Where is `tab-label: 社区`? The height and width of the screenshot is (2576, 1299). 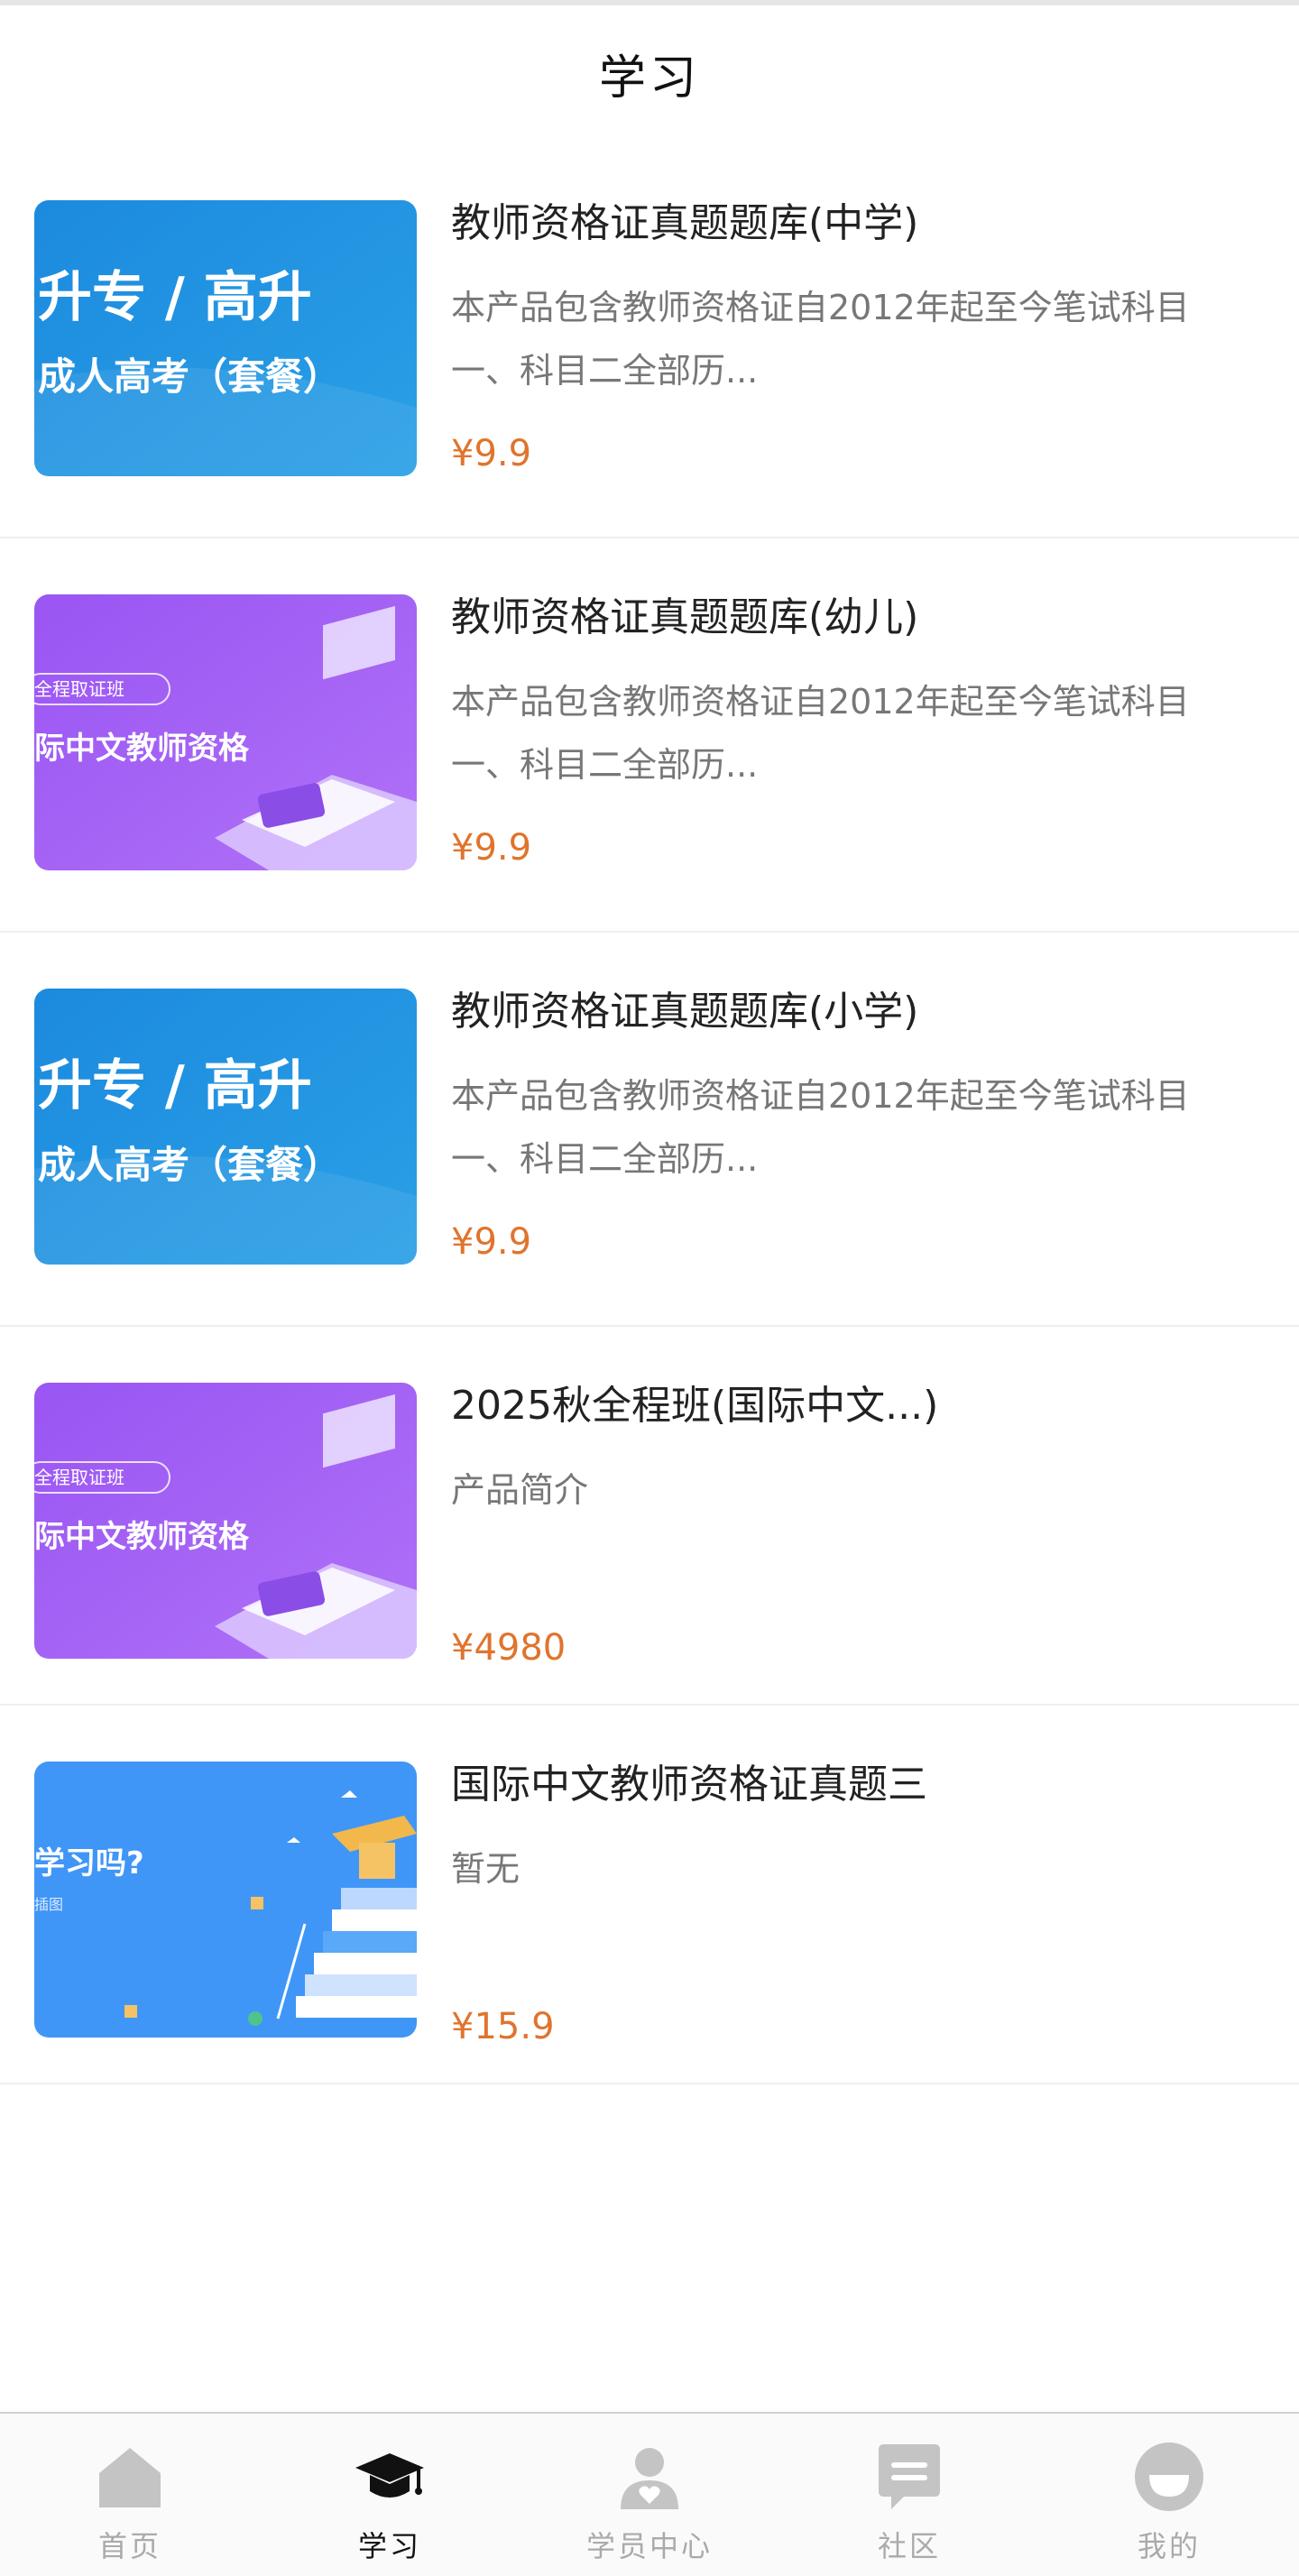
tab-label: 社区 is located at coordinates (909, 2546).